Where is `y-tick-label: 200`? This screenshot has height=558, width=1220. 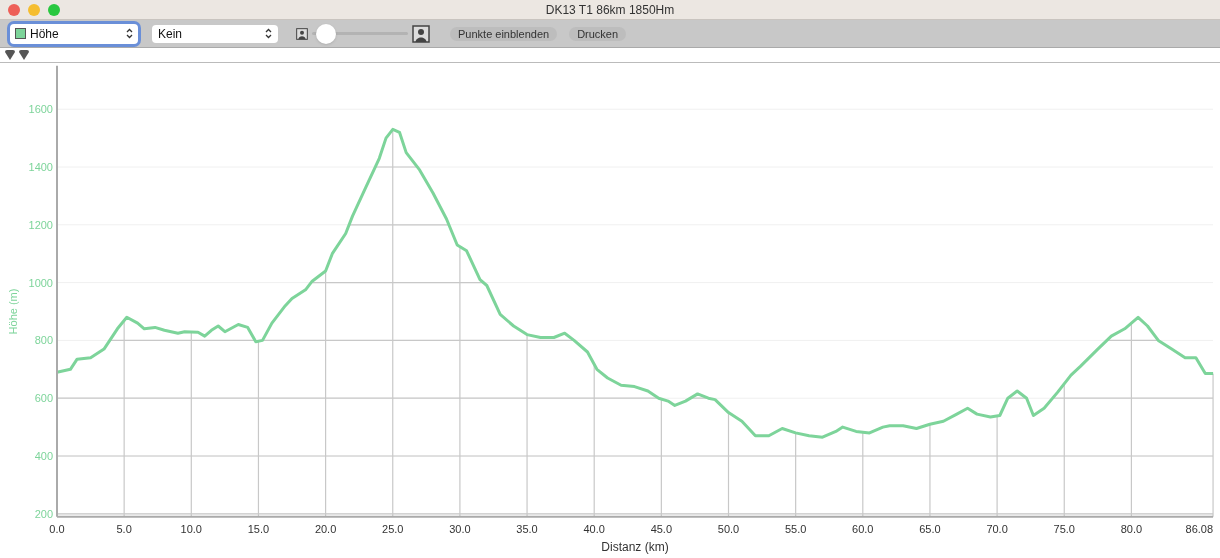 y-tick-label: 200 is located at coordinates (43, 513).